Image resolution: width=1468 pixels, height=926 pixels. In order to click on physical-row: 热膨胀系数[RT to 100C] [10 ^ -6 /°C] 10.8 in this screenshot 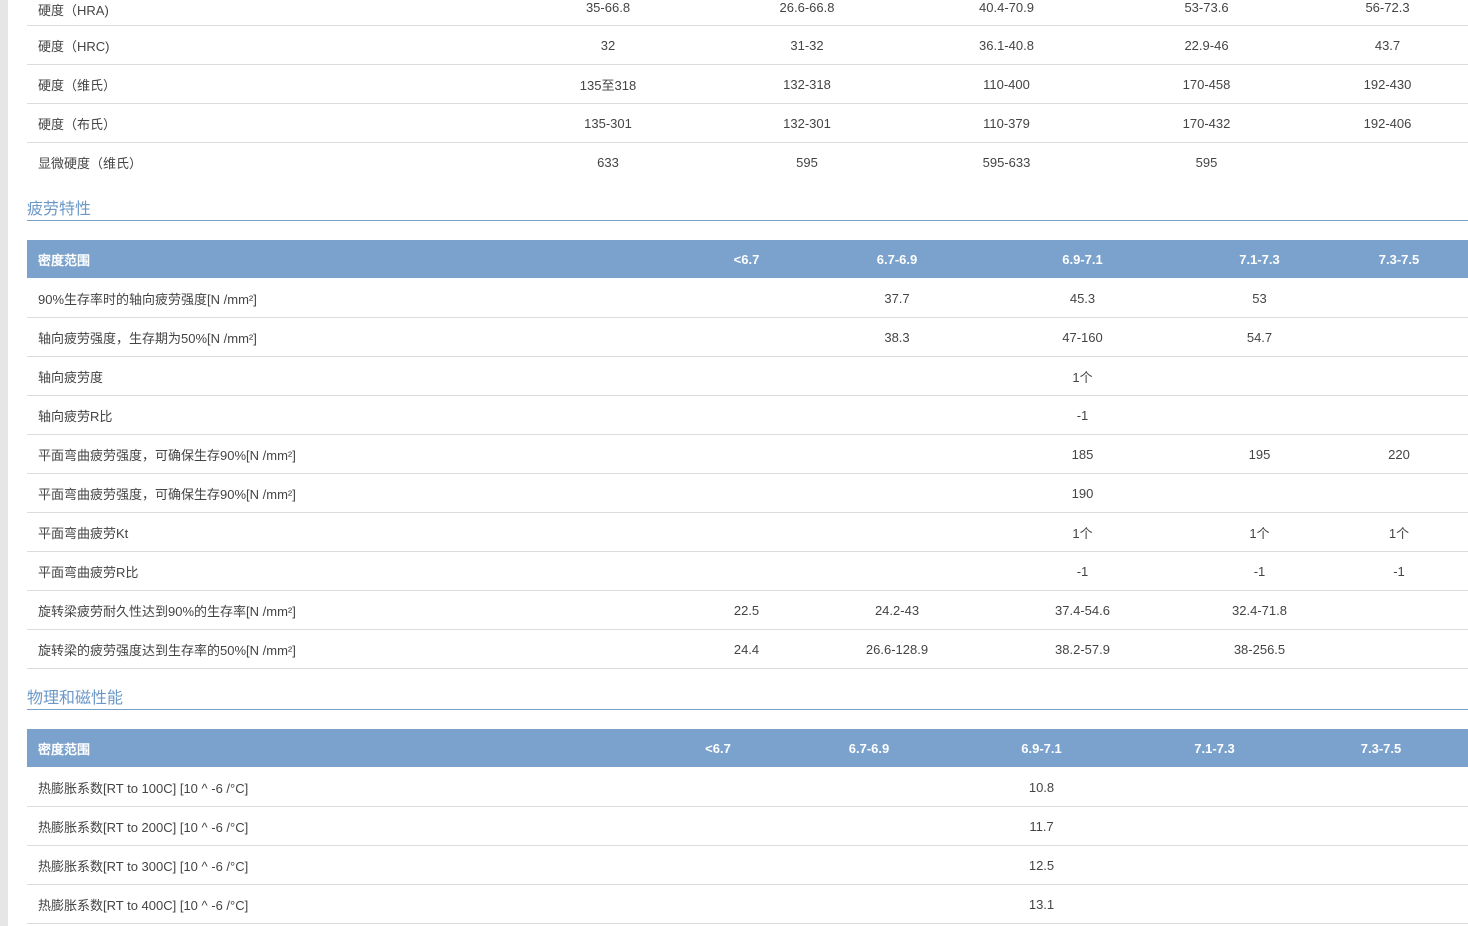, I will do `click(747, 787)`.